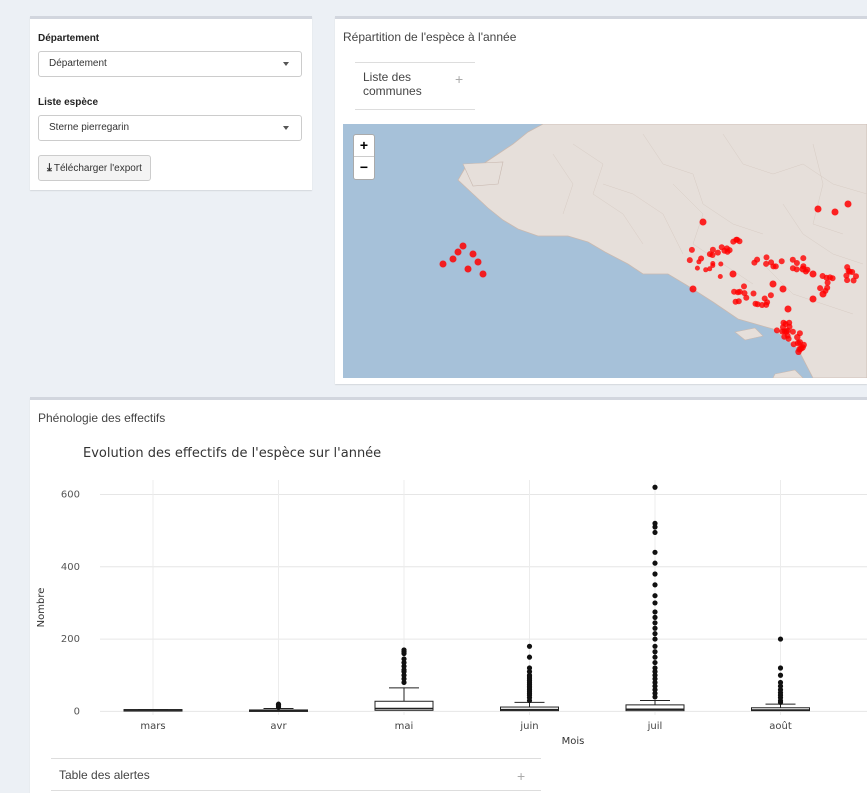 The height and width of the screenshot is (793, 867). Describe the element at coordinates (780, 726) in the screenshot. I see `x-tick-label: août` at that location.